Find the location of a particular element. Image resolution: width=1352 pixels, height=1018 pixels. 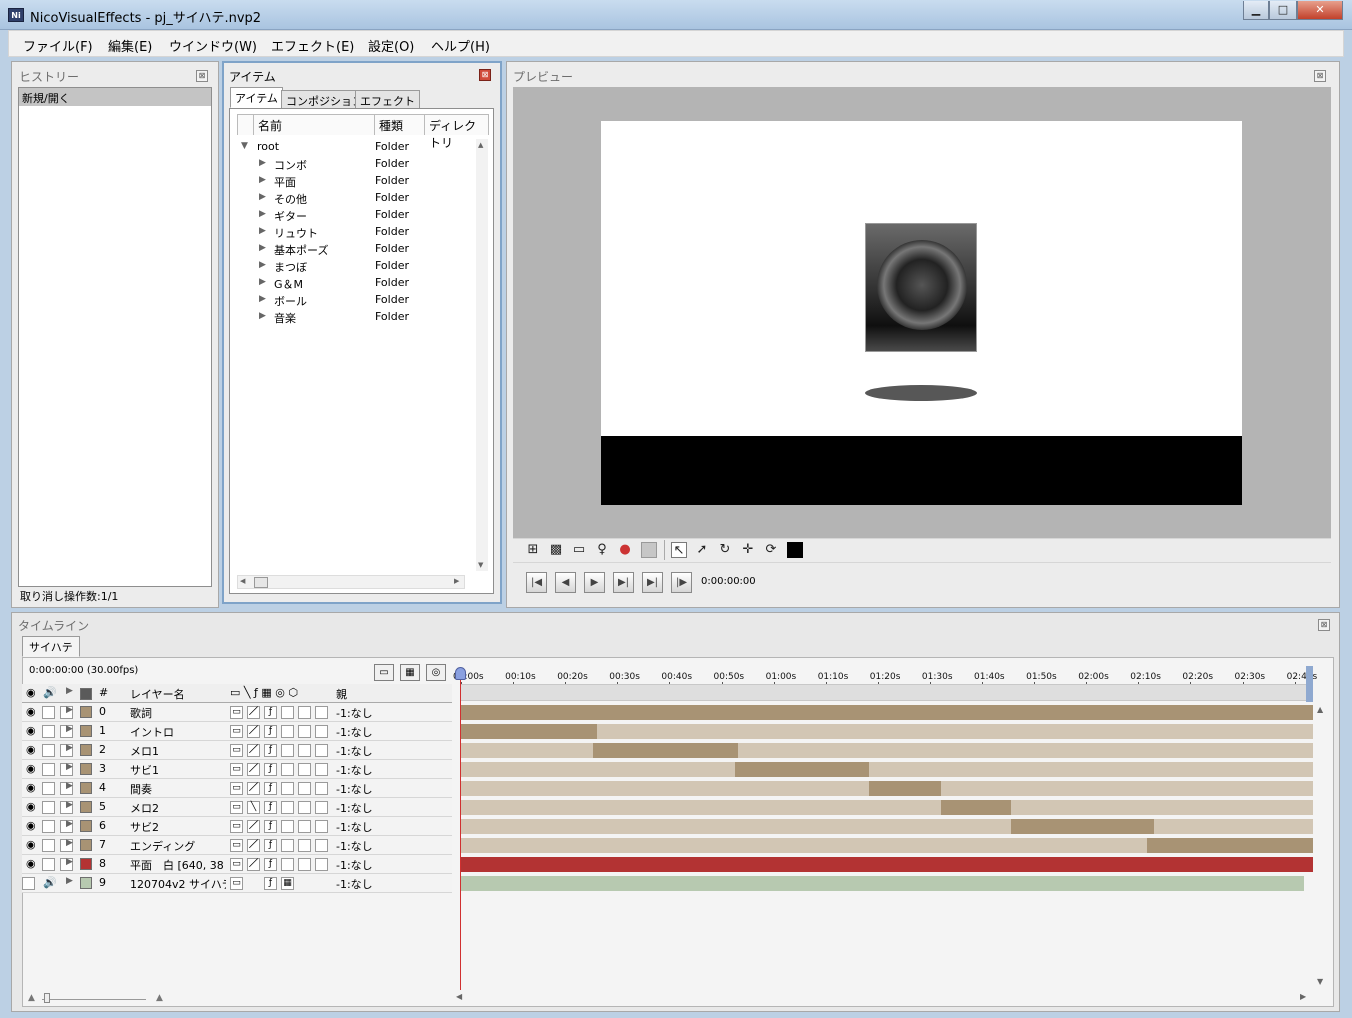

layer-name: メロ1 is located at coordinates (178, 750).